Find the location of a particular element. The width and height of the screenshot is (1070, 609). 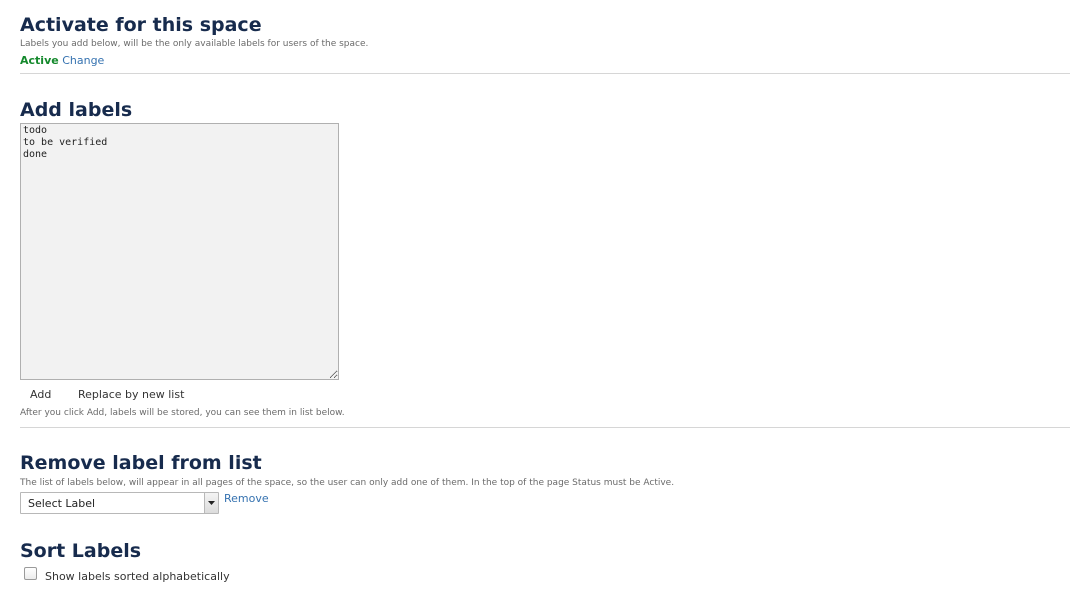

chevron-down-icon is located at coordinates (211, 503).